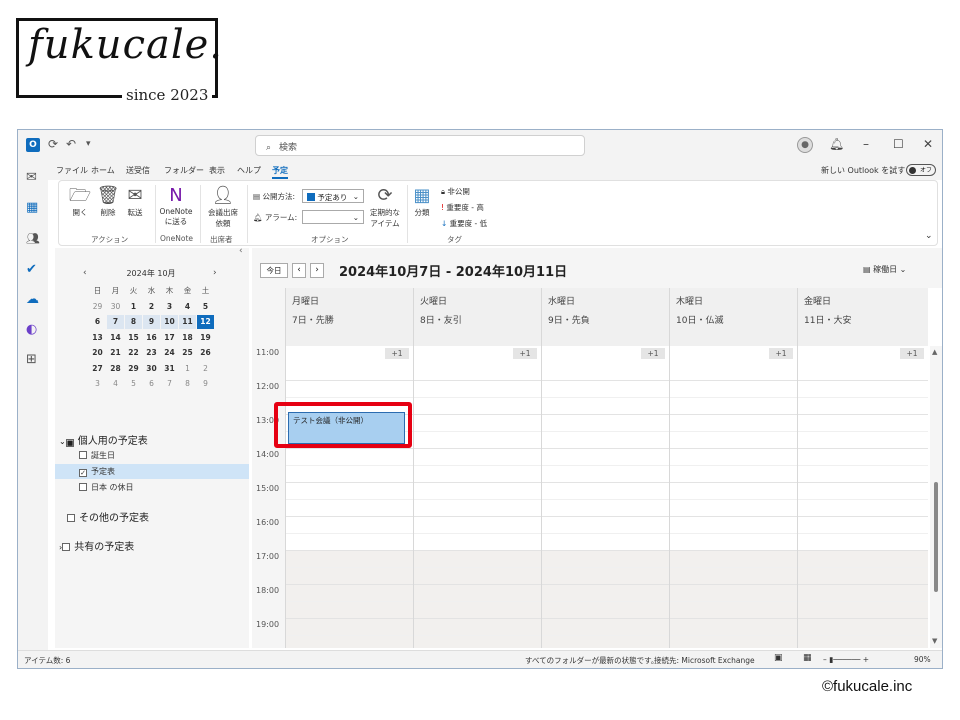 Image resolution: width=960 pixels, height=720 pixels. What do you see at coordinates (72, 170) in the screenshot?
I see `tab-file: ファイル` at bounding box center [72, 170].